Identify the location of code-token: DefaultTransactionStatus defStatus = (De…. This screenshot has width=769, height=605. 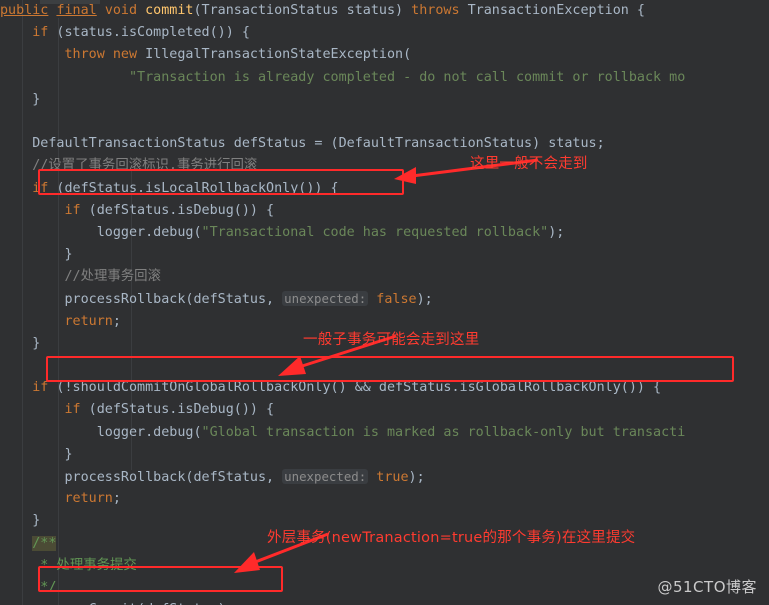
(302, 144).